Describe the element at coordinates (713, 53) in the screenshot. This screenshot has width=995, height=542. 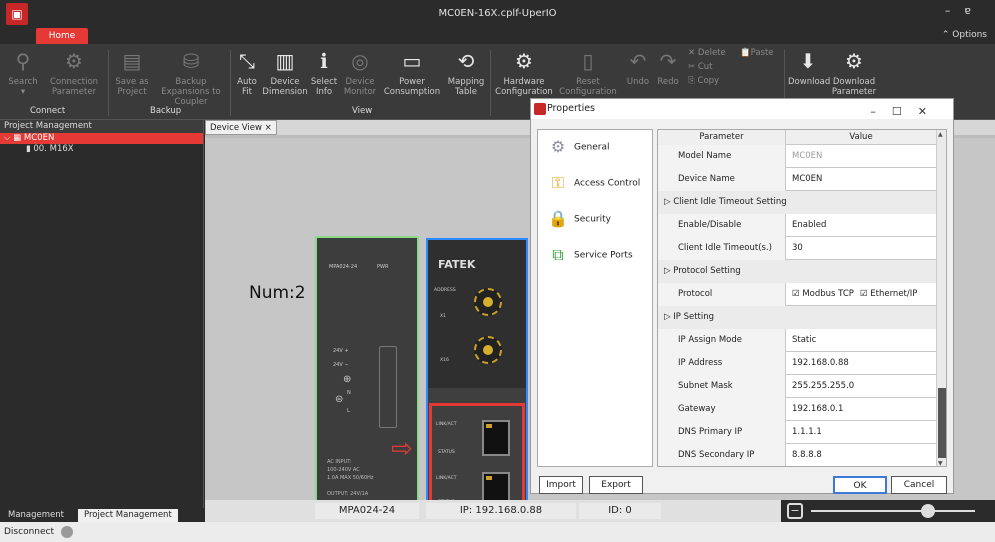
I see `delete-button: ✕ Delete` at that location.